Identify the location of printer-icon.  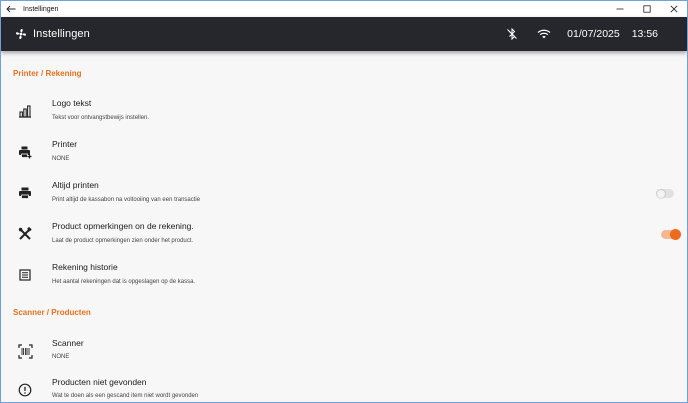
(25, 193).